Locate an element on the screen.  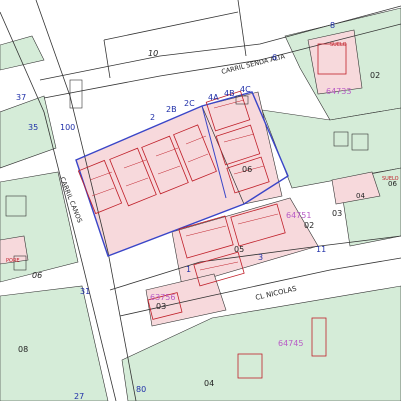
street-number-4C: 4C is located at coordinates (245, 89).